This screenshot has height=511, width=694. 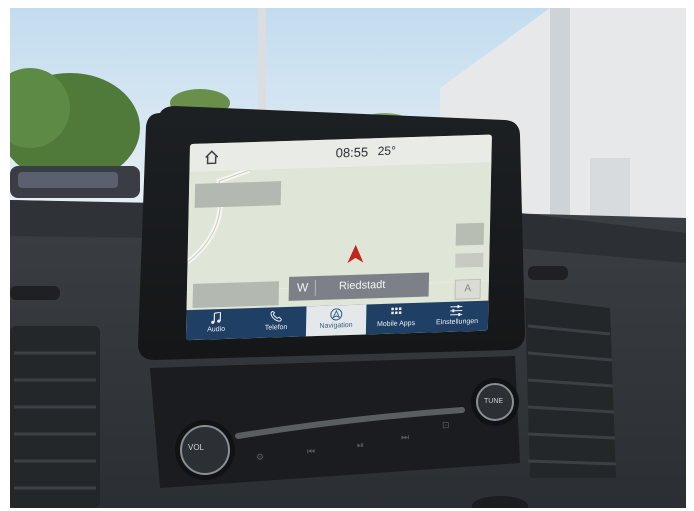 I want to click on heading-direction: W, so click(x=302, y=287).